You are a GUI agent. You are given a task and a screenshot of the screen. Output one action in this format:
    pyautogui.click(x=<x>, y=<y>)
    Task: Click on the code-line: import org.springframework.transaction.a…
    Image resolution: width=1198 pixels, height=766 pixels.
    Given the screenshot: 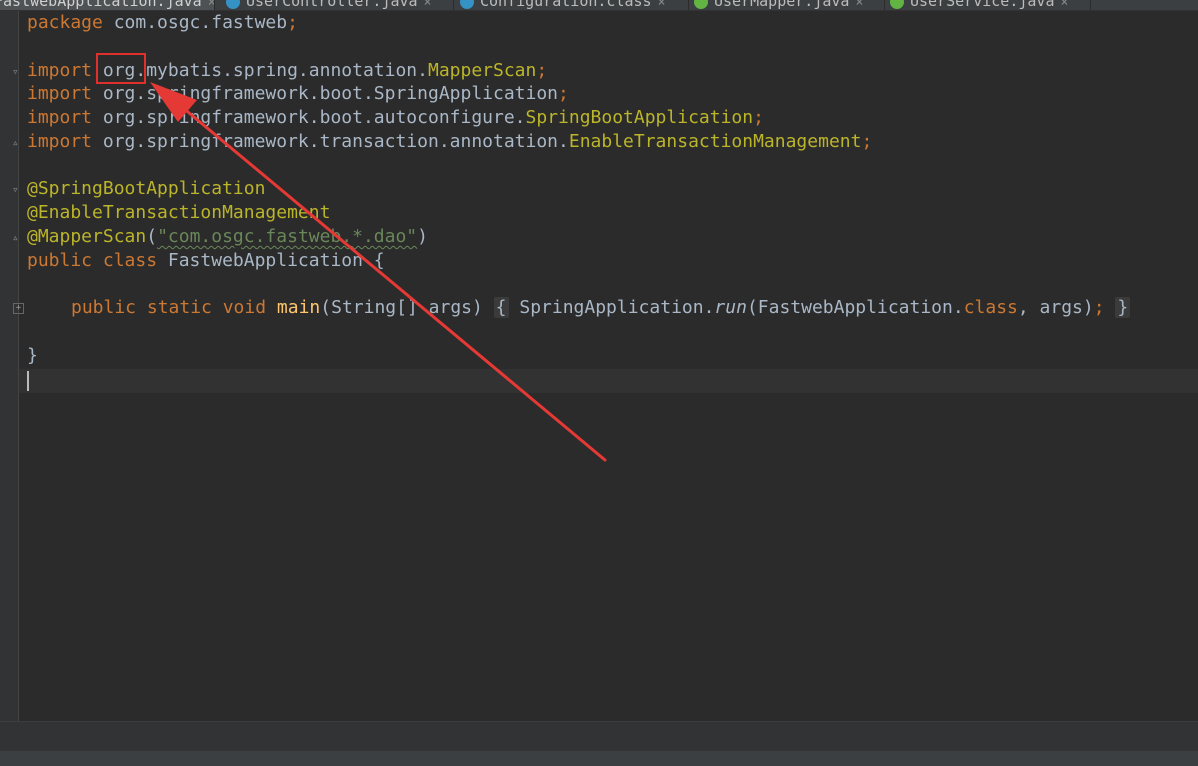 What is the action you would take?
    pyautogui.click(x=450, y=141)
    